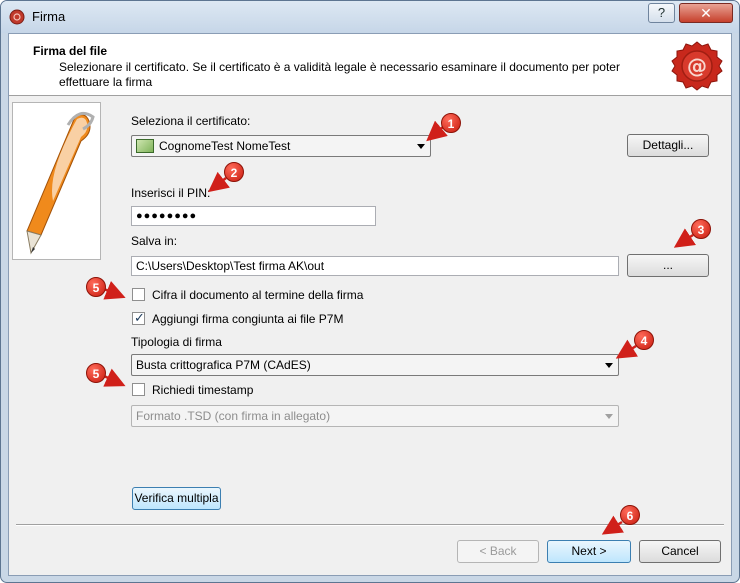 Image resolution: width=740 pixels, height=583 pixels. I want to click on callout-badge-3: 3, so click(701, 229).